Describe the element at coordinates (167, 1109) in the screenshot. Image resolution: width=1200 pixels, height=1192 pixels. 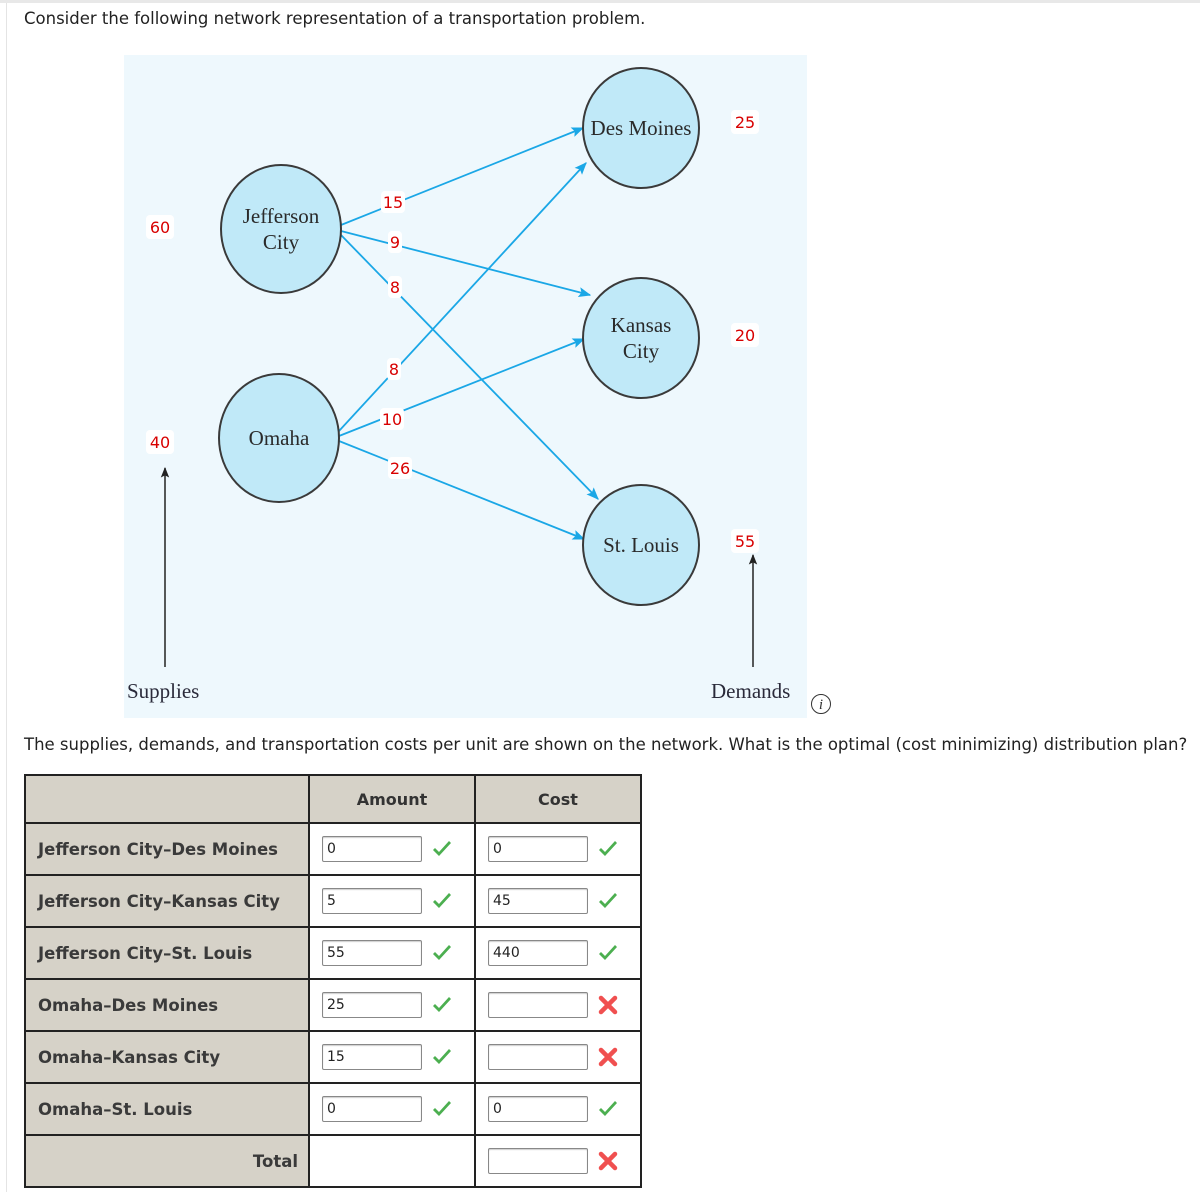
I see `route-label: Omaha–St. Louis` at that location.